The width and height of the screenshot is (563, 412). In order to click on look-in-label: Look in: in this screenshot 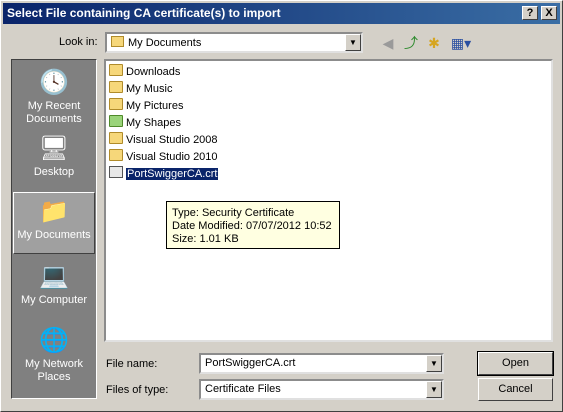, I will do `click(78, 42)`.